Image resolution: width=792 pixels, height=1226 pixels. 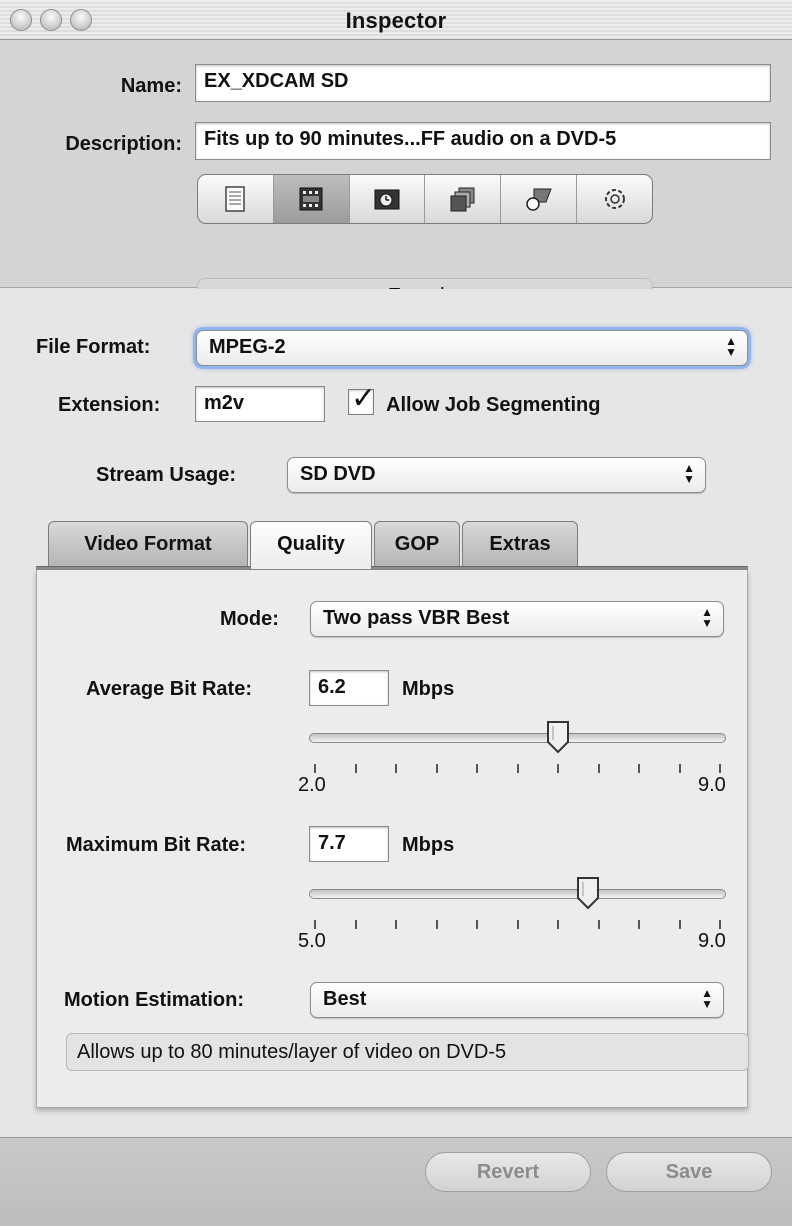 What do you see at coordinates (558, 737) in the screenshot?
I see `average-bit-rate-slider-thumb` at bounding box center [558, 737].